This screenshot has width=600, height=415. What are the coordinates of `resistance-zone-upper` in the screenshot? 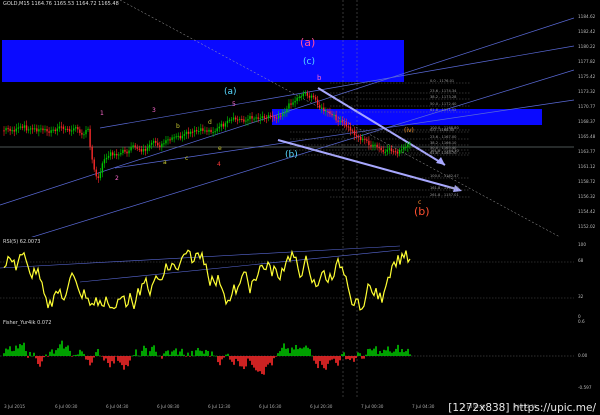 It's located at (203, 61).